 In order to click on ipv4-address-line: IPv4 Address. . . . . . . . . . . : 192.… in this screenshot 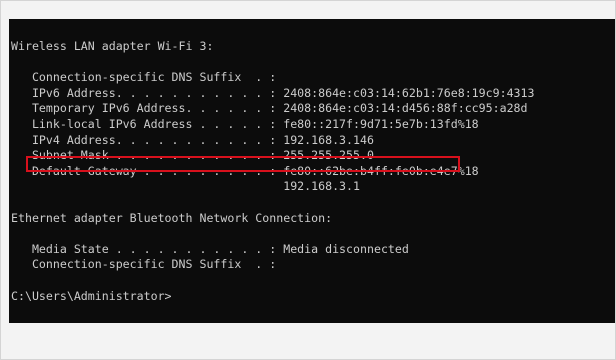, I will do `click(192, 139)`.